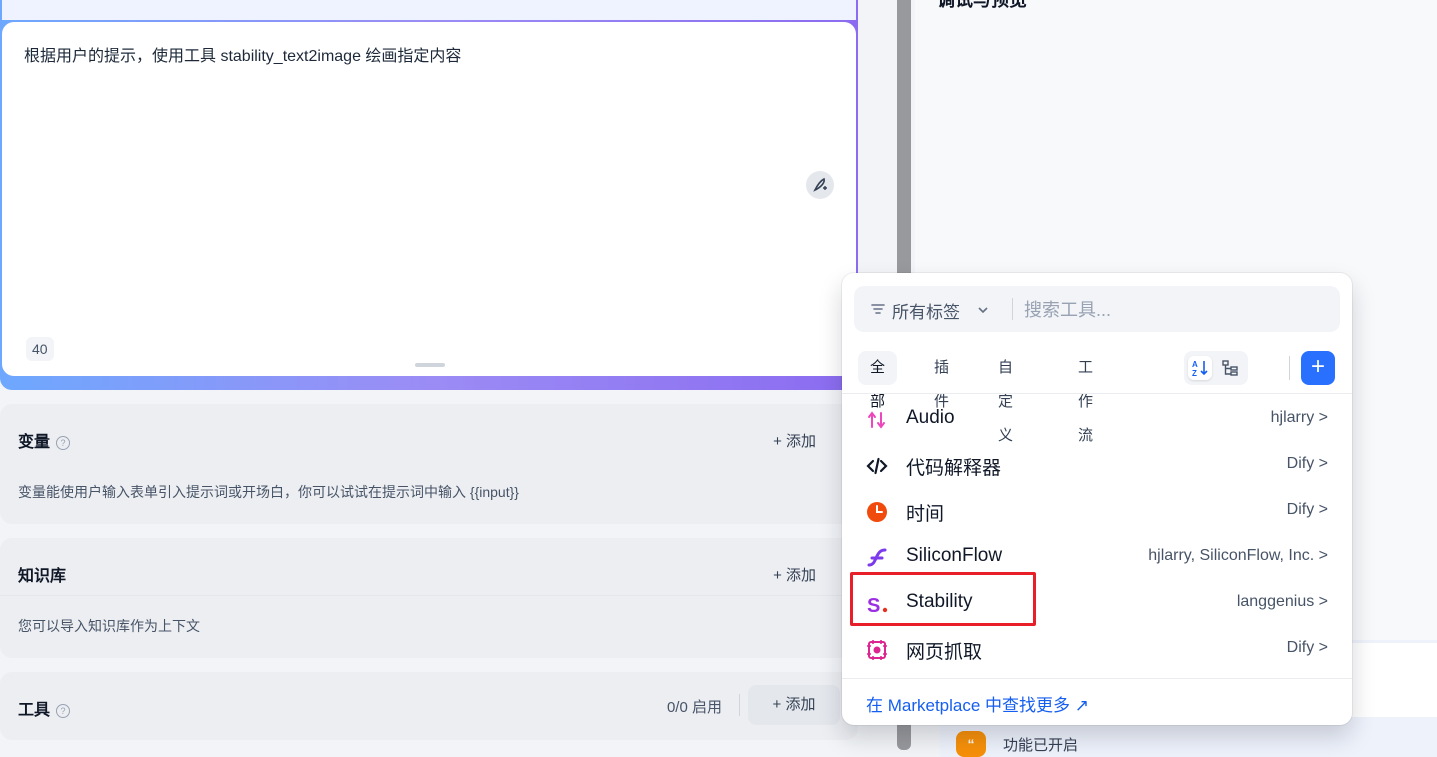  I want to click on magic-pen-icon, so click(820, 184).